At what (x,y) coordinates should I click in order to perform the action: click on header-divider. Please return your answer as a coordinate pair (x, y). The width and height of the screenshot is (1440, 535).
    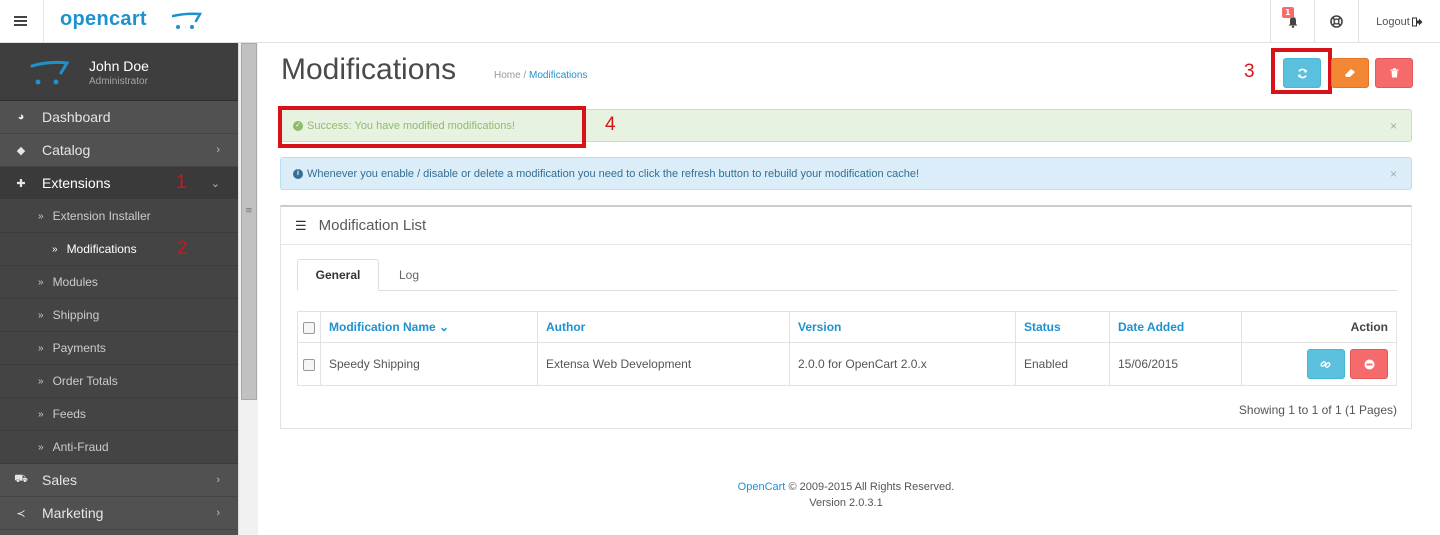
    Looking at the image, I should click on (43, 21).